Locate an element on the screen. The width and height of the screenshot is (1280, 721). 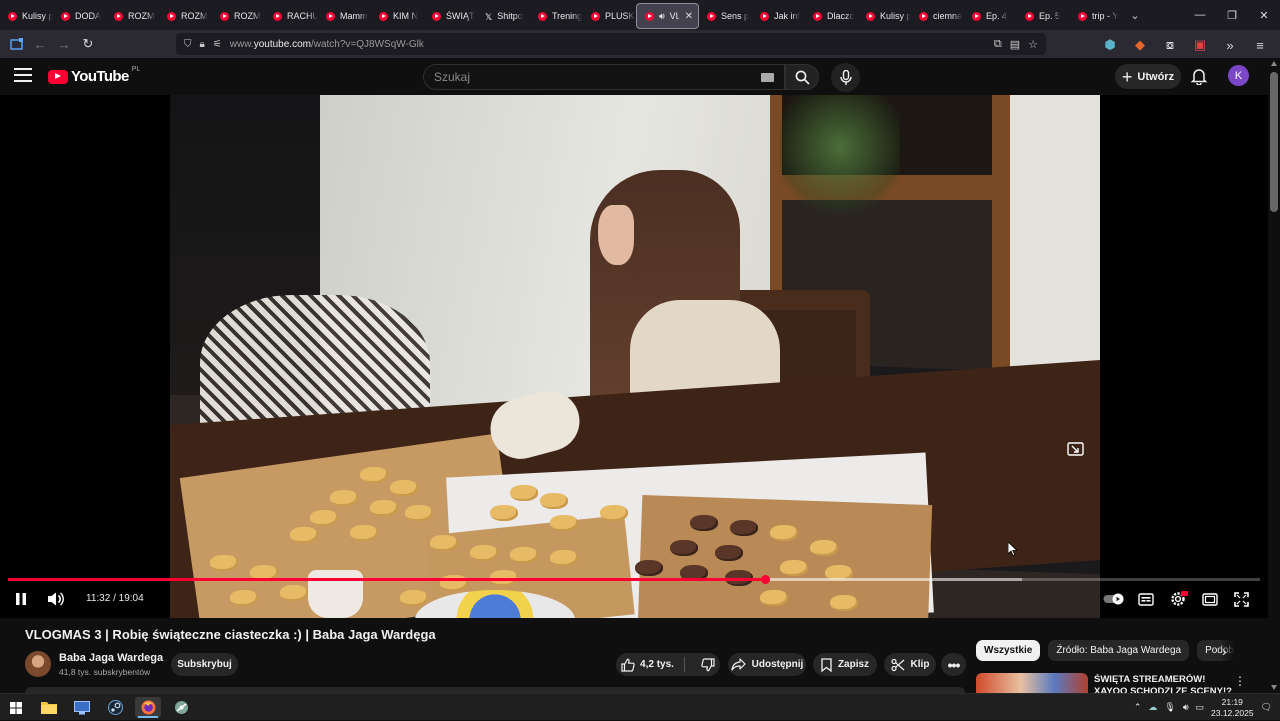
browser-tab: Sens p is located at coordinates (725, 16).